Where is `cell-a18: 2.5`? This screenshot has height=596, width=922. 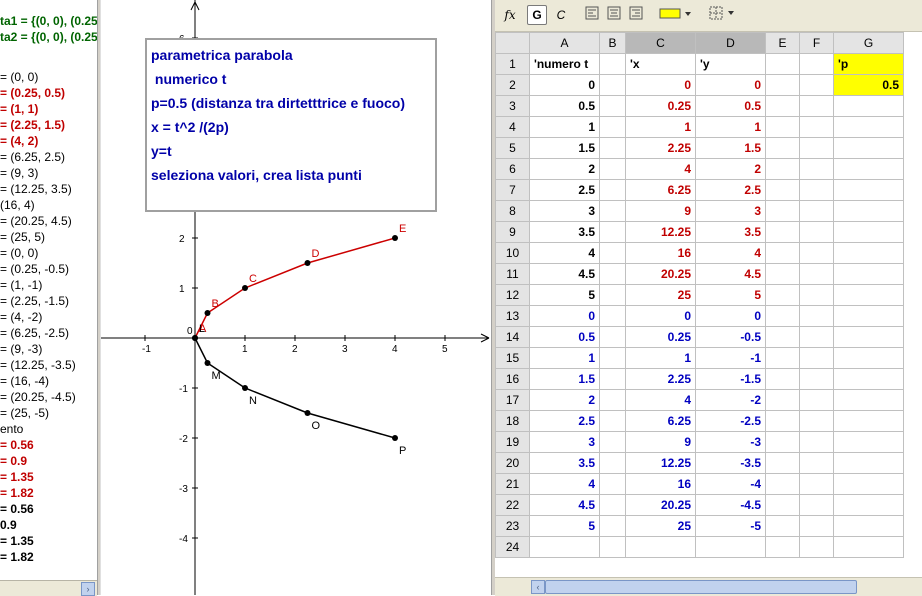
cell-a18: 2.5 is located at coordinates (564, 421).